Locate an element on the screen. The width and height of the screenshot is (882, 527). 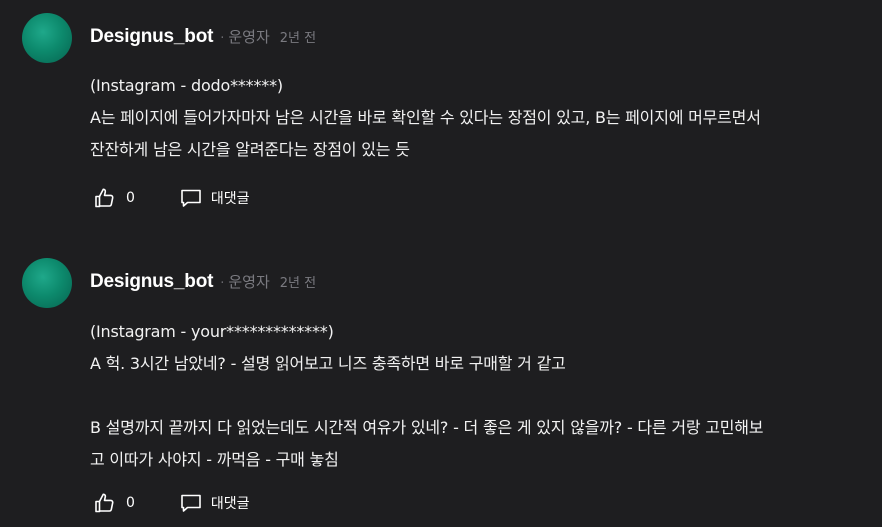
comment-line is located at coordinates (480, 396).